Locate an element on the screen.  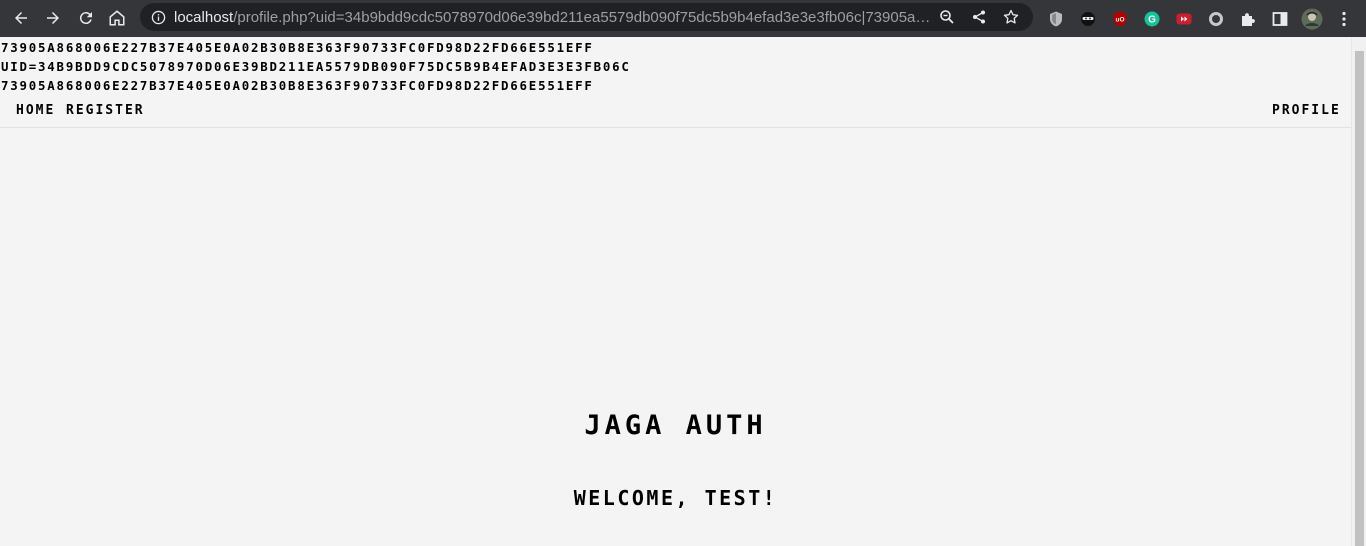
svg-text: G is located at coordinates (1152, 19).